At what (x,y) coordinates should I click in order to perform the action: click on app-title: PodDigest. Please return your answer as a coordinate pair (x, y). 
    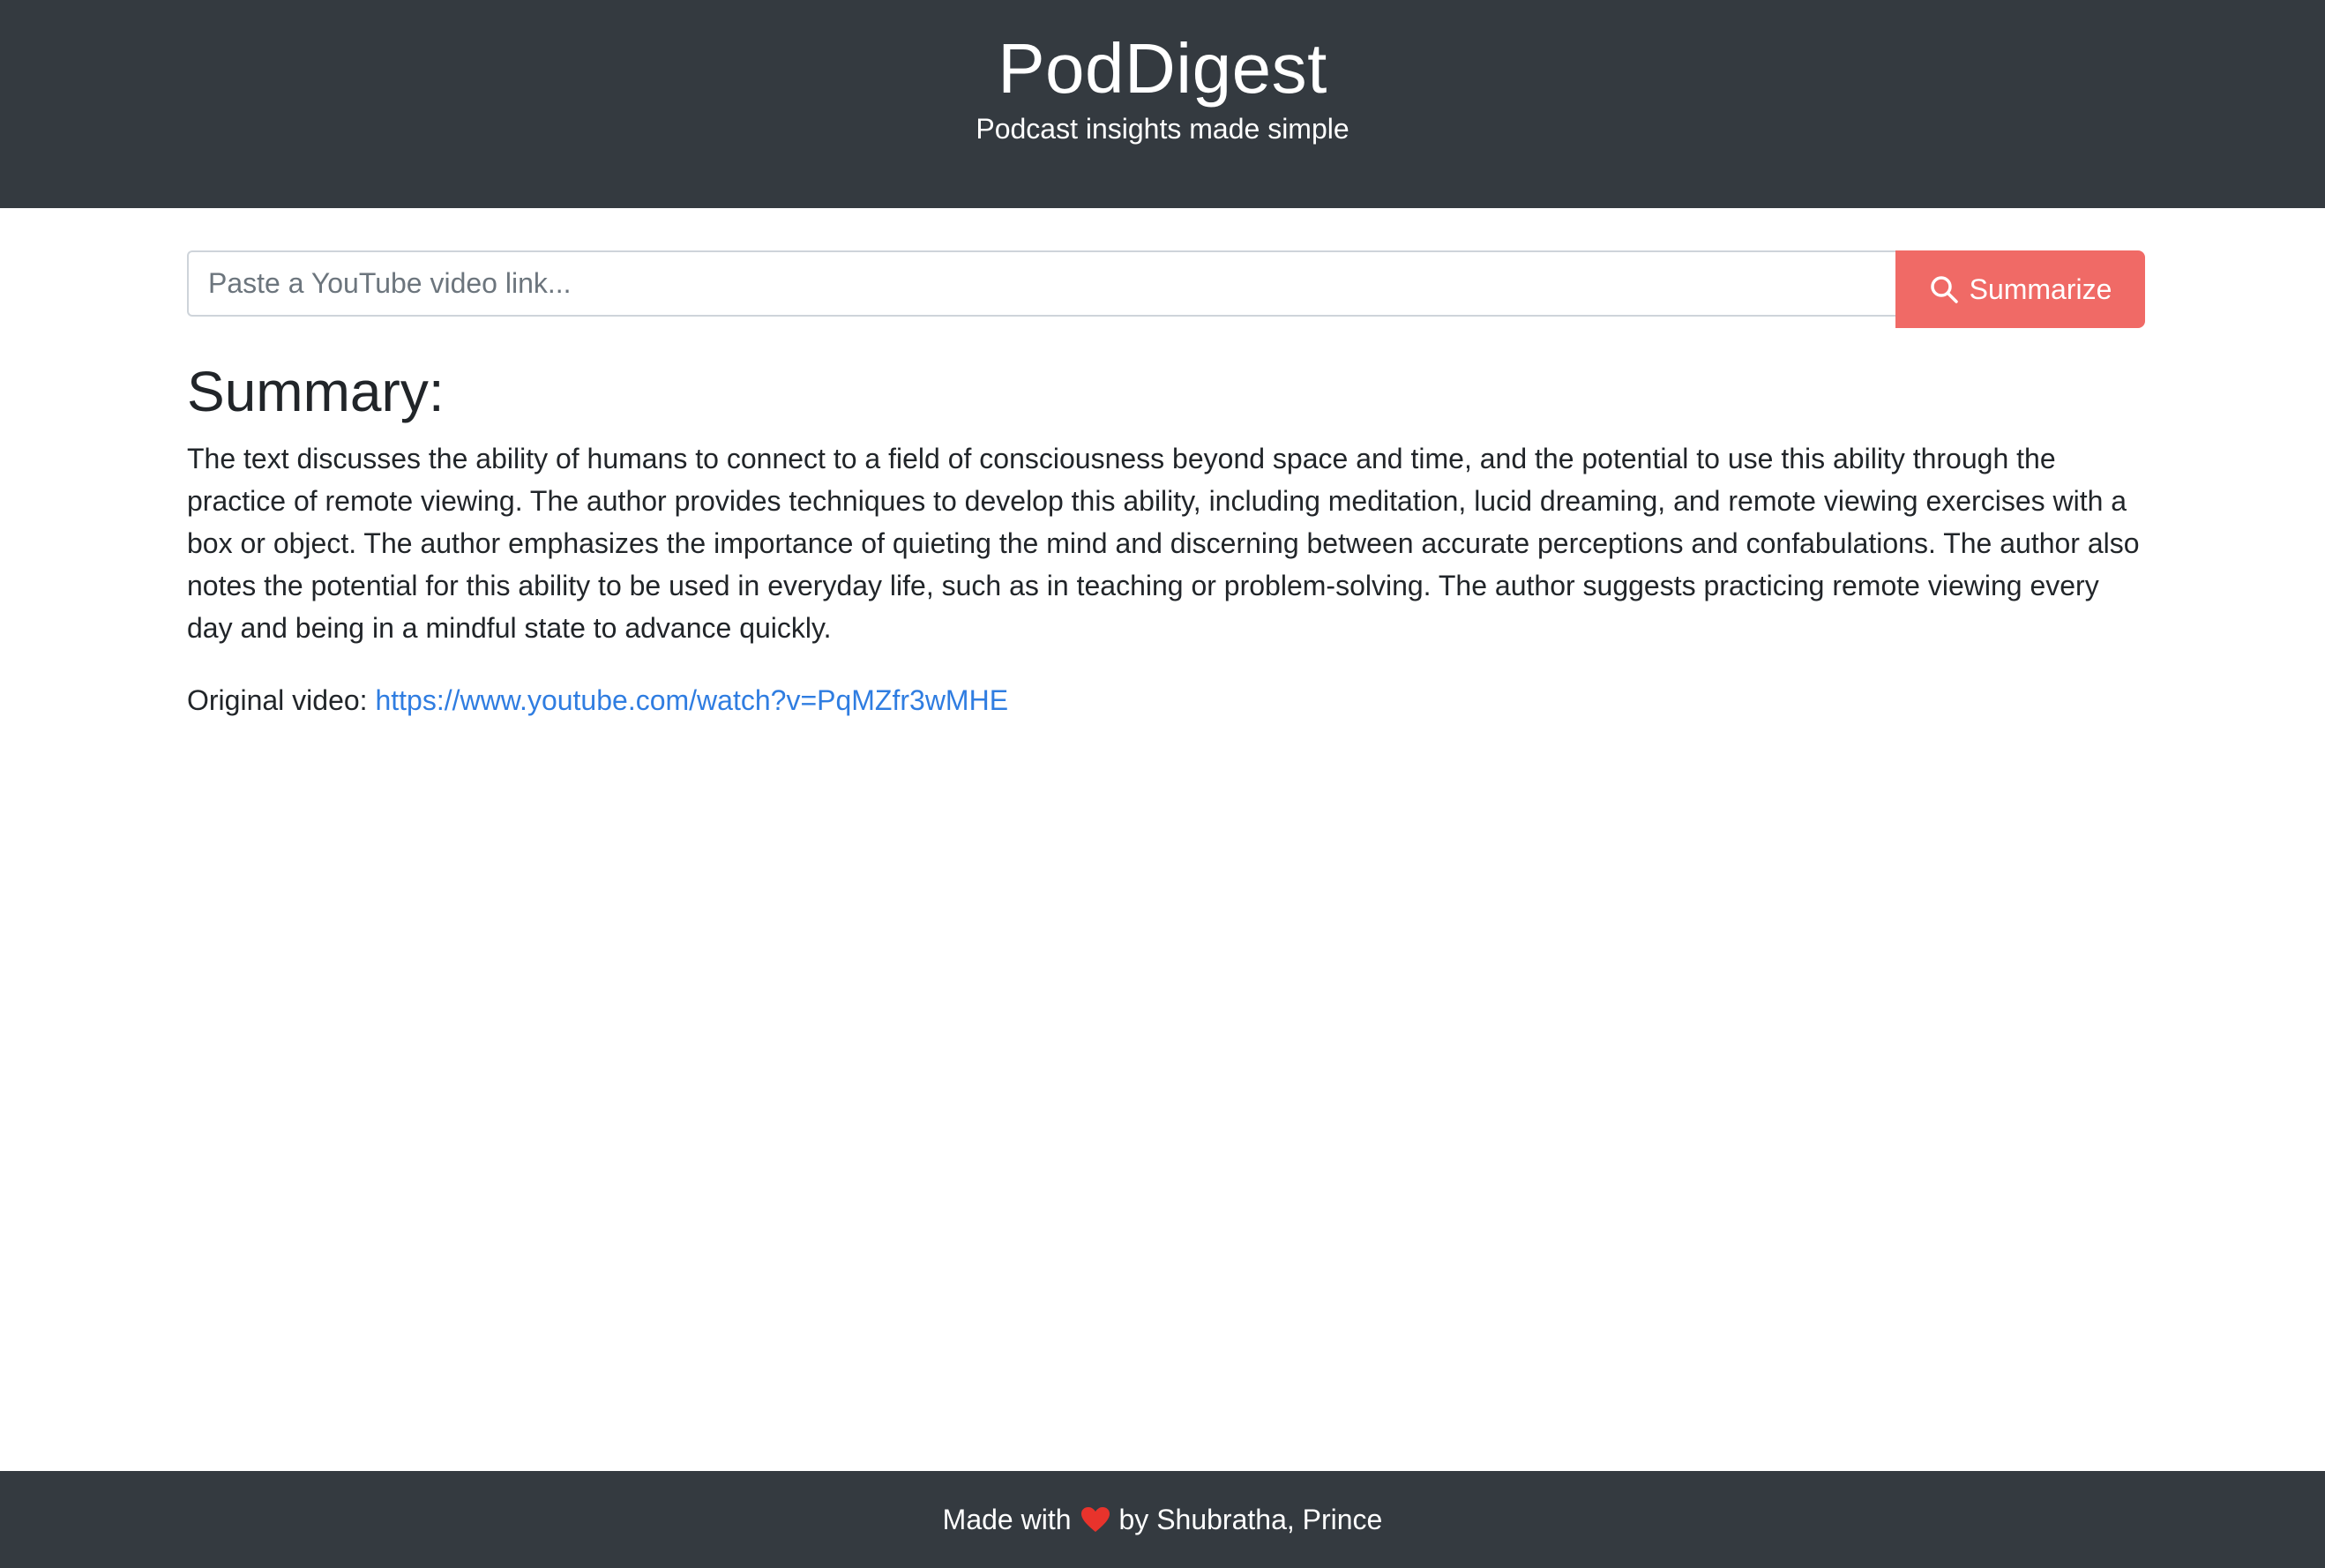
    Looking at the image, I should click on (1162, 68).